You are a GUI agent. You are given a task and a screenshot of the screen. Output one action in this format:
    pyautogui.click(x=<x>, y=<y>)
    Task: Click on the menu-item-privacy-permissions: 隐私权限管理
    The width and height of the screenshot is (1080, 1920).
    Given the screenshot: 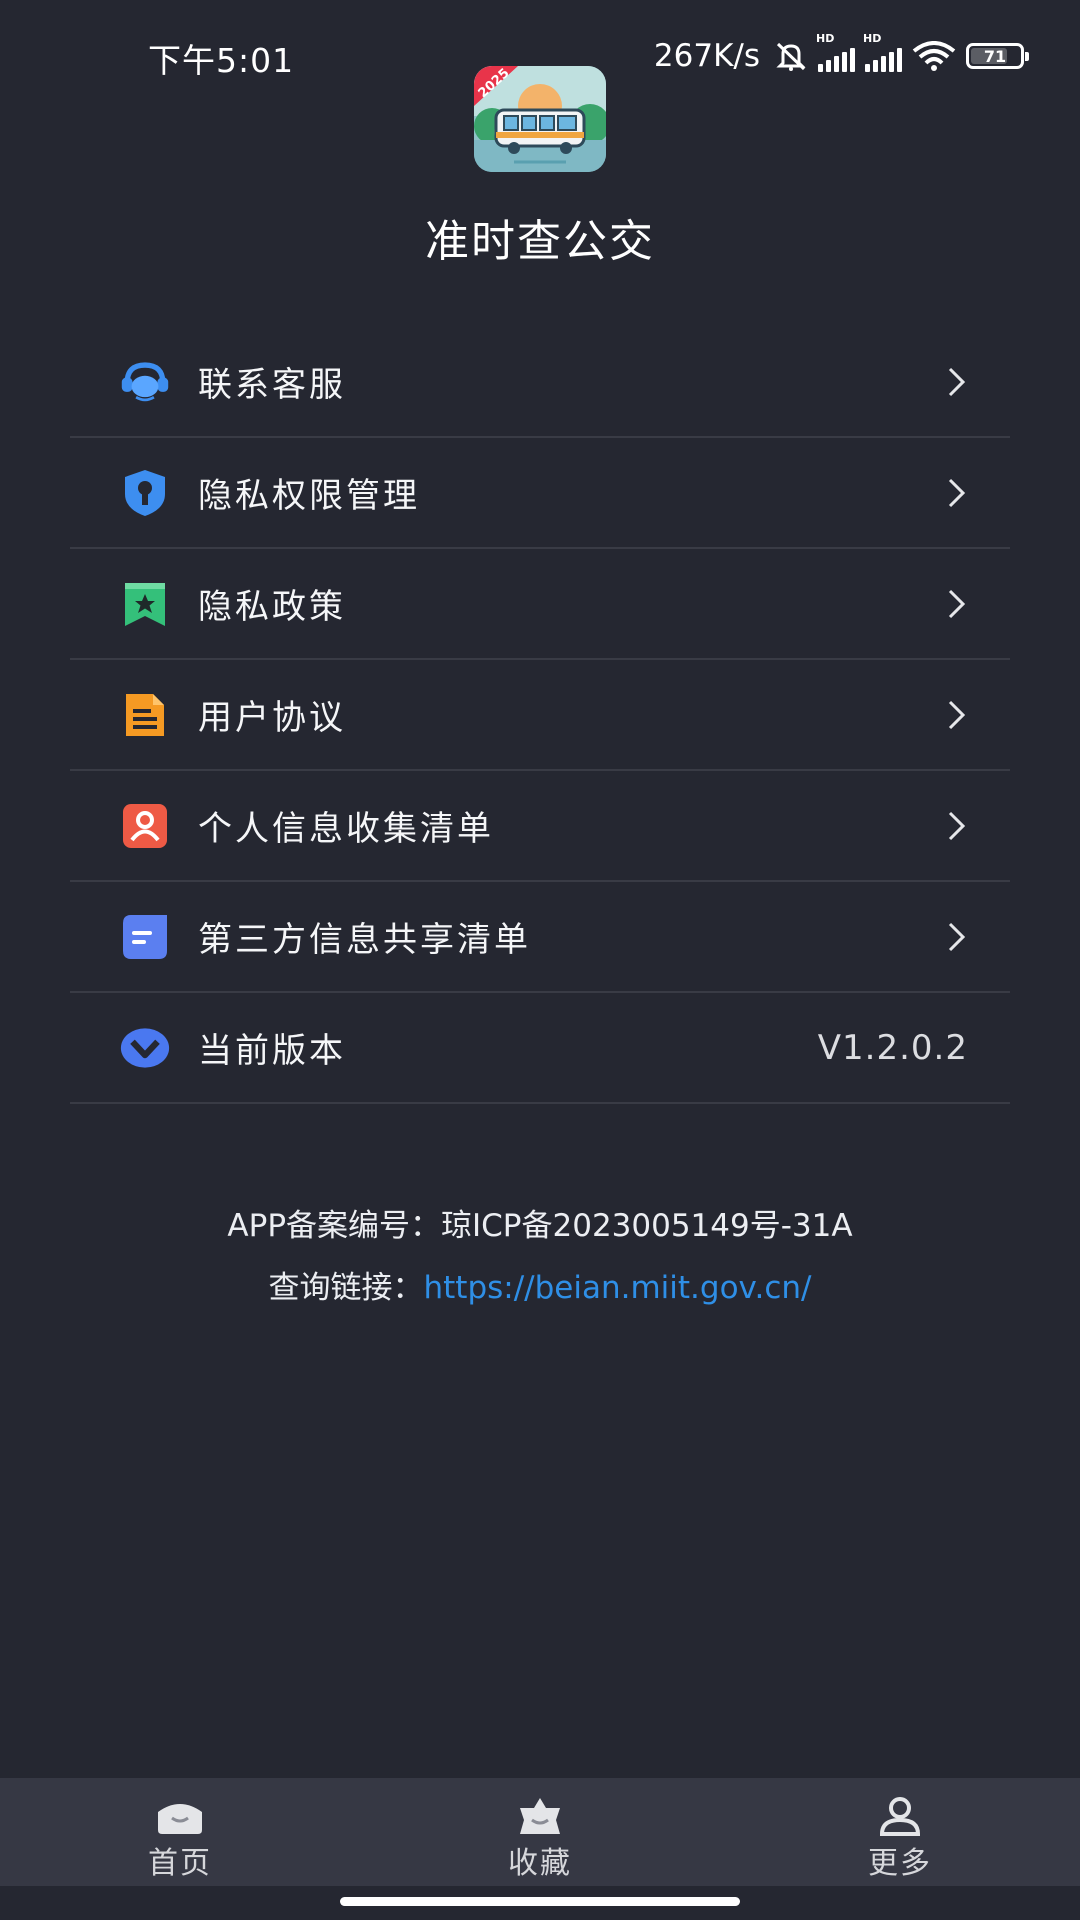 What is the action you would take?
    pyautogui.click(x=540, y=493)
    